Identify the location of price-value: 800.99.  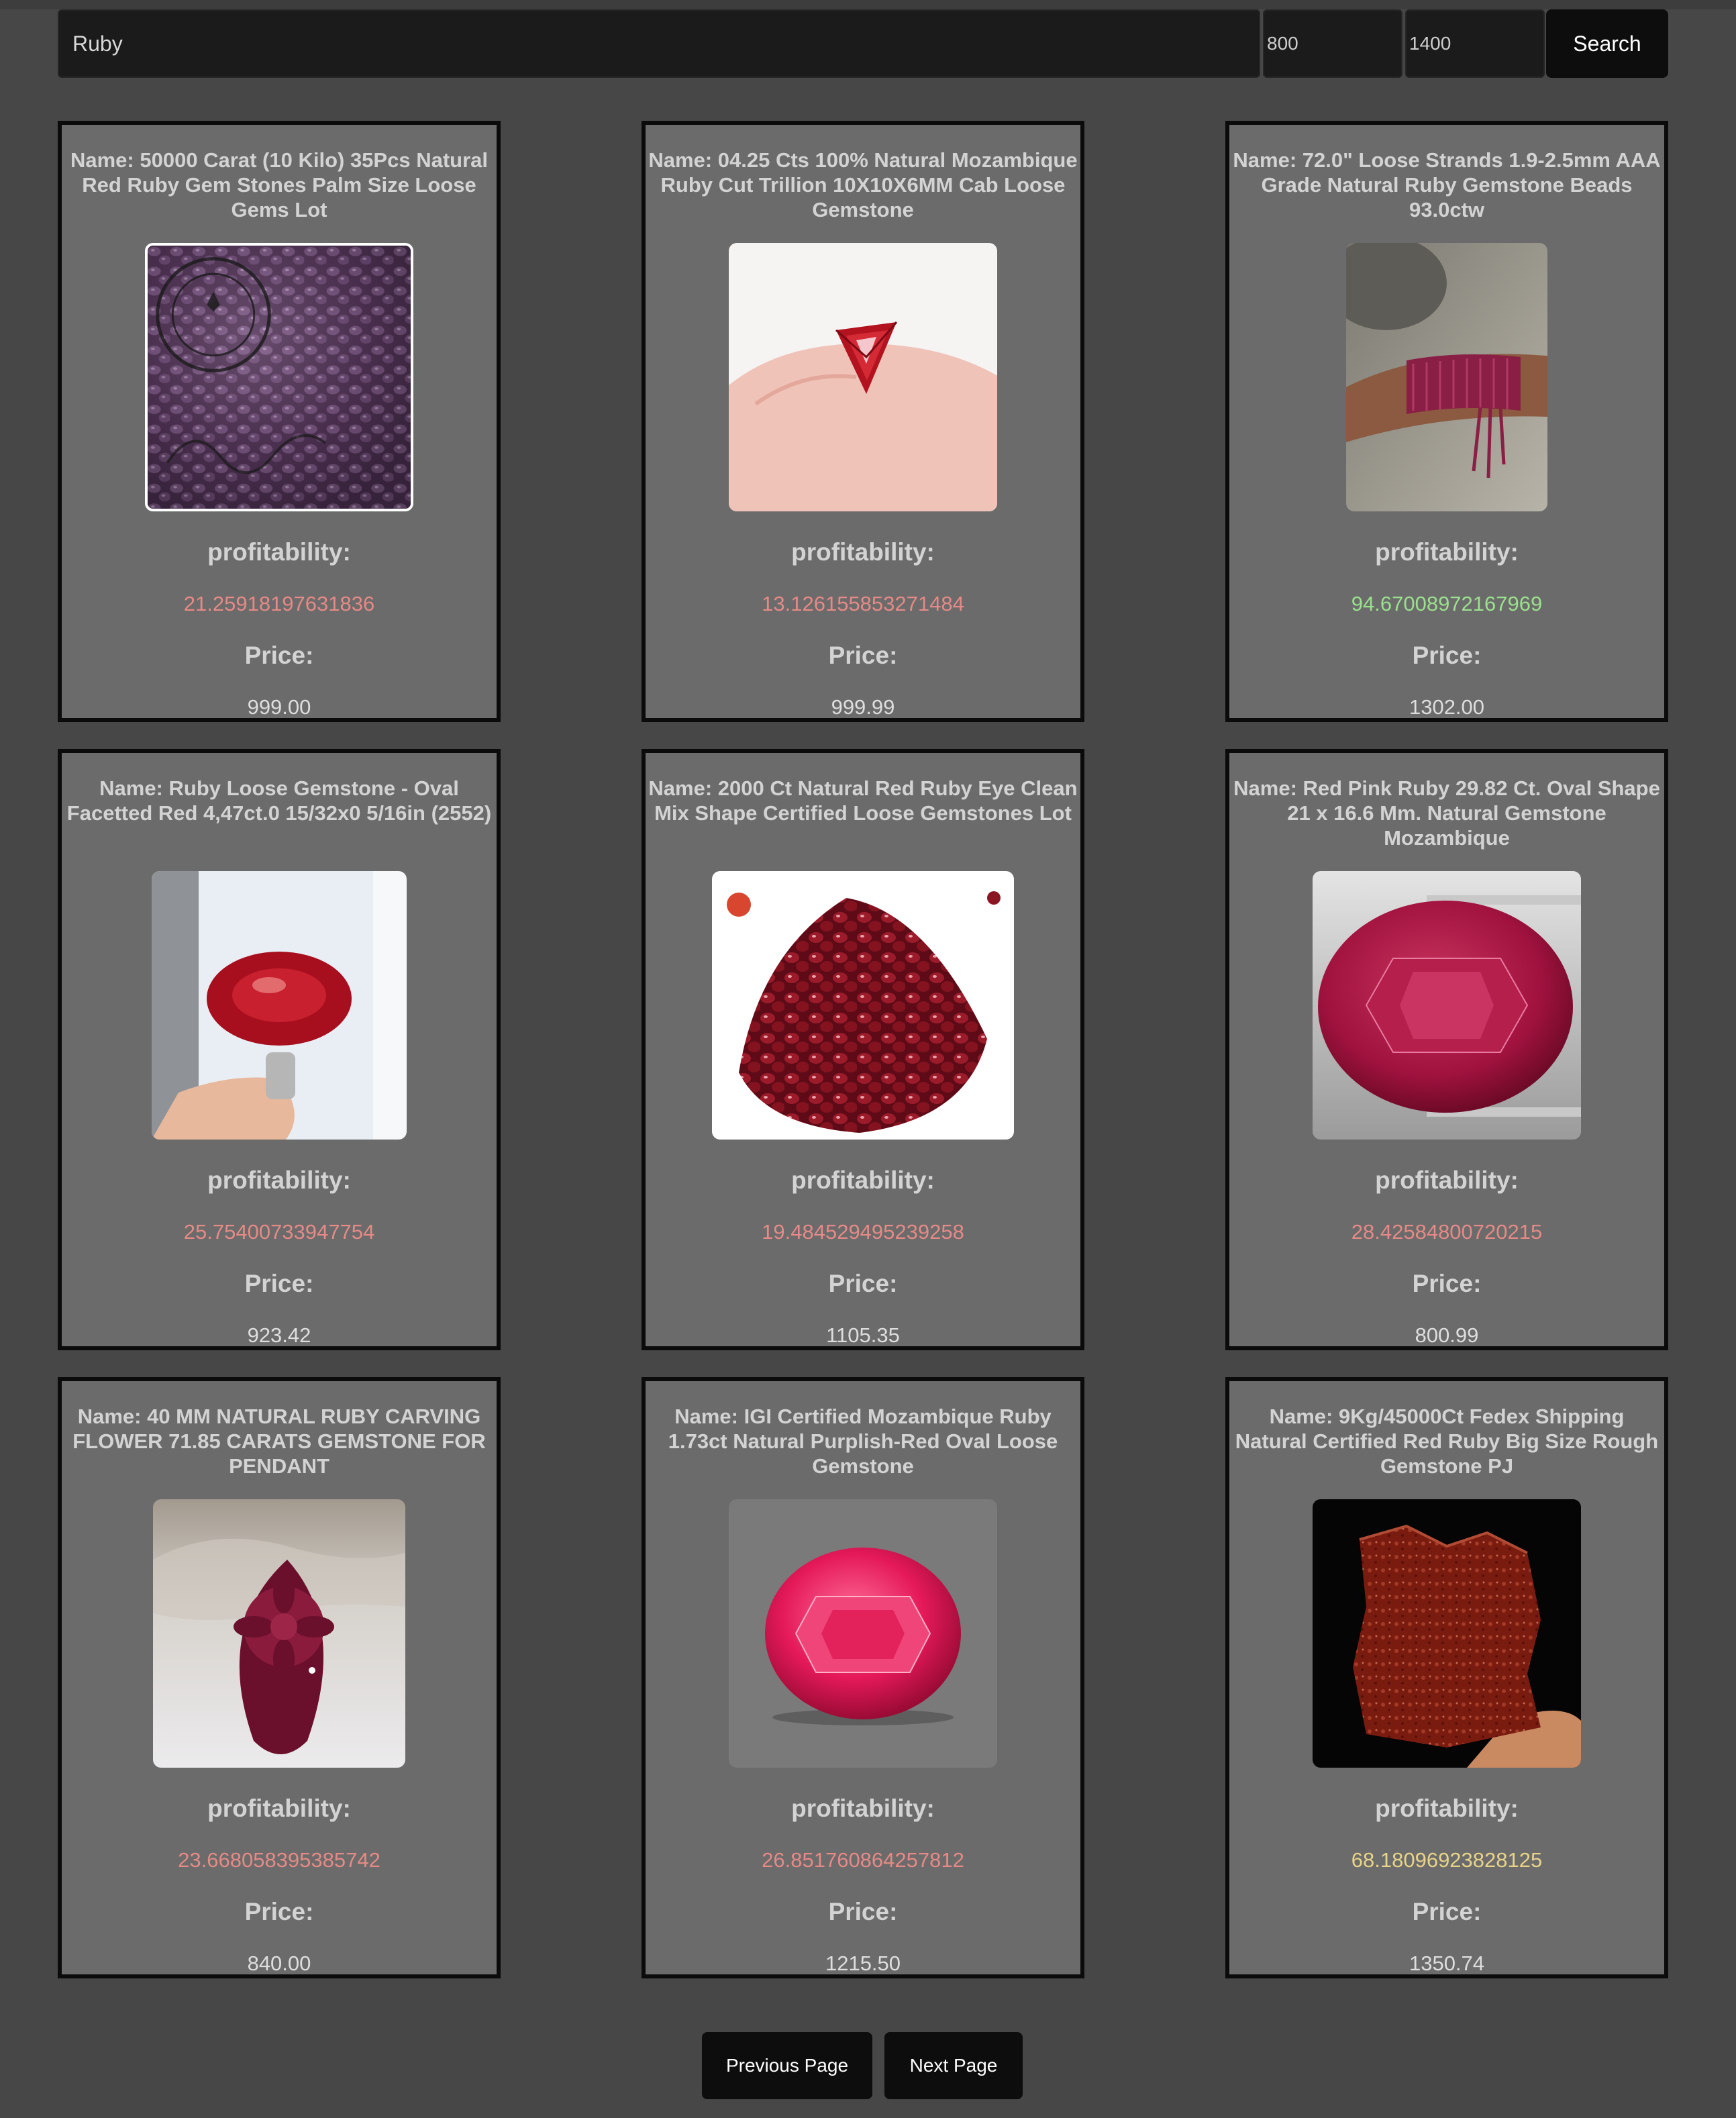
(1447, 1335).